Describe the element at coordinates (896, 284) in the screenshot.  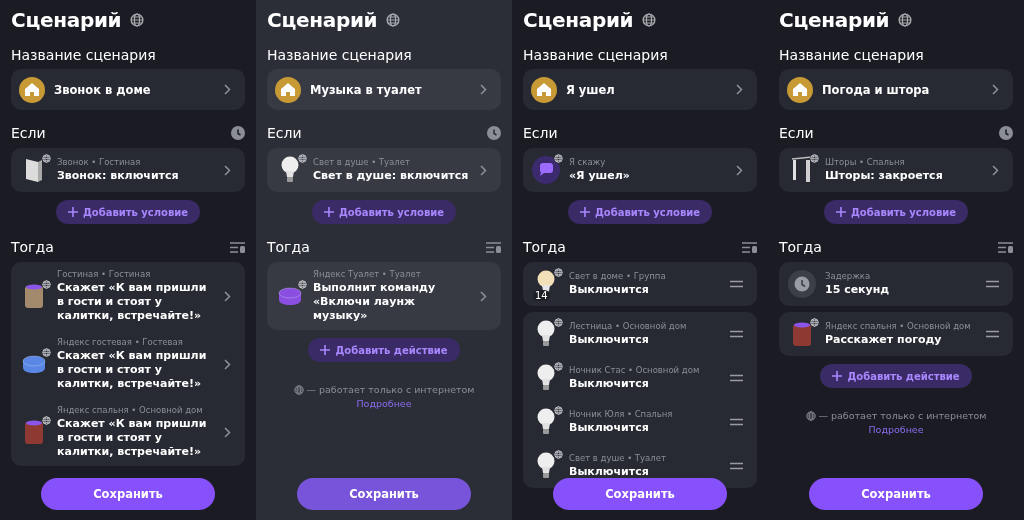
I see `action-card: Задержка 15 секунд` at that location.